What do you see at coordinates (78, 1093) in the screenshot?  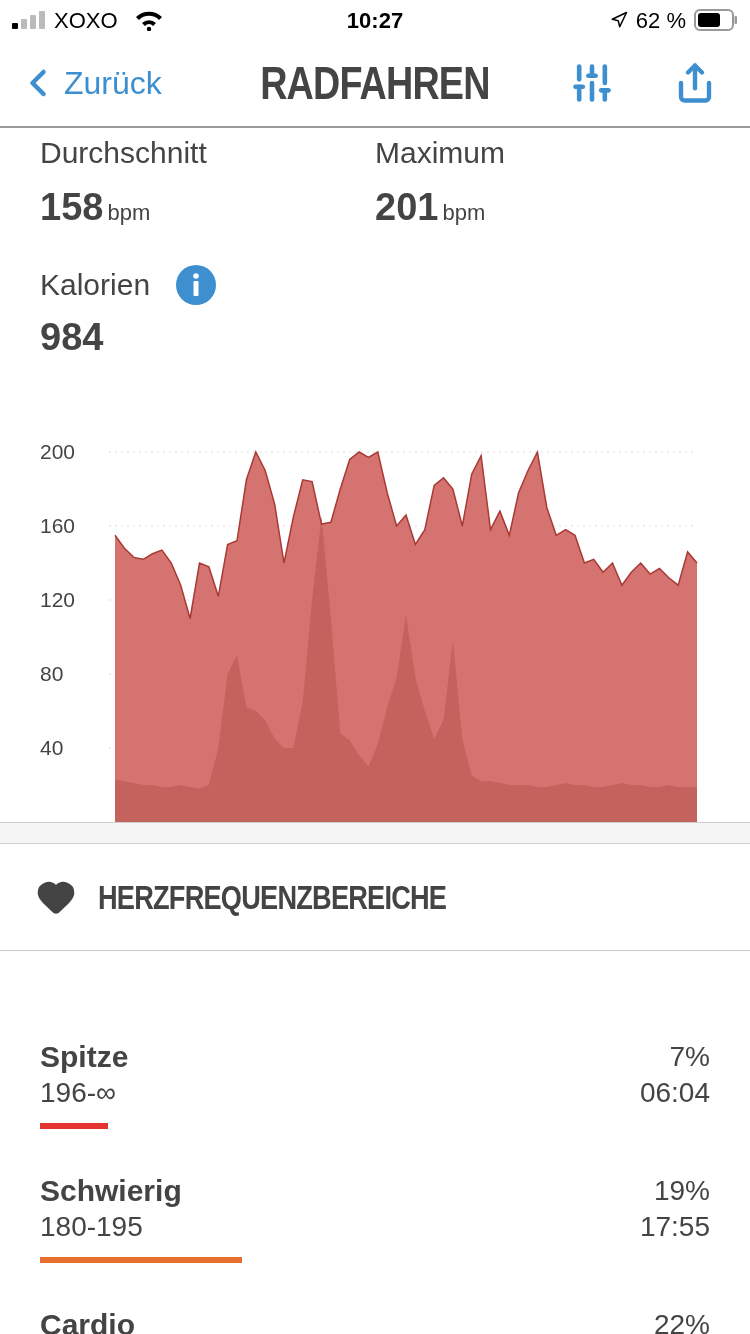 I see `zone-range: 196-∞` at bounding box center [78, 1093].